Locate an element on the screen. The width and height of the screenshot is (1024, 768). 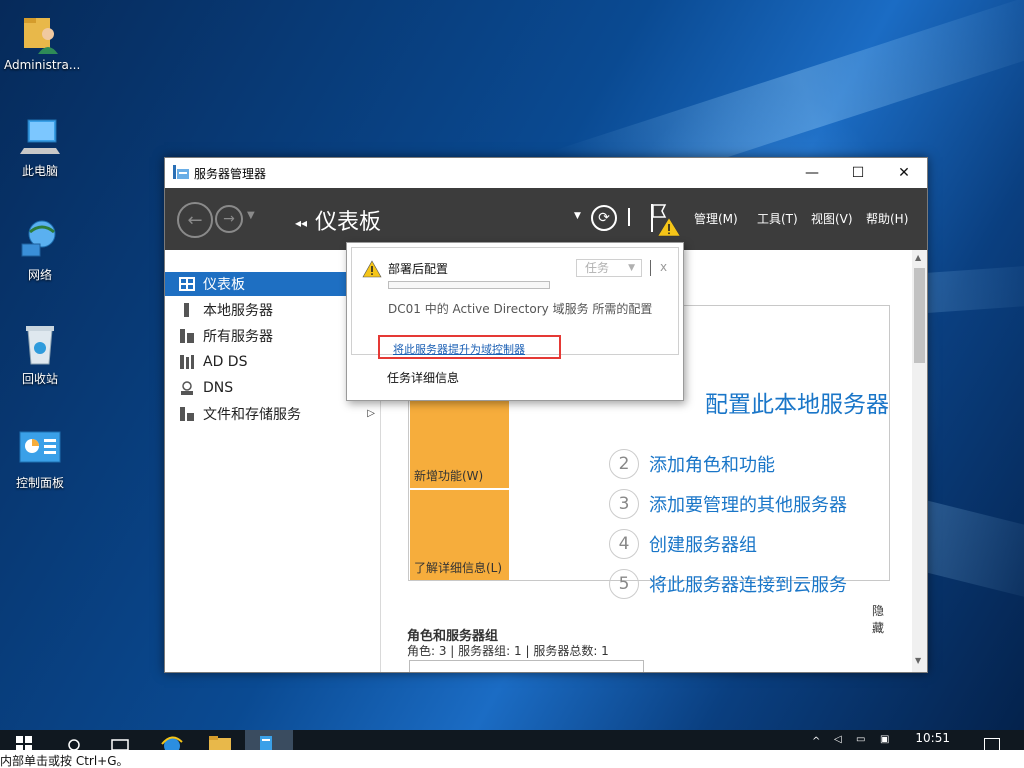
search-icon is located at coordinates (74, 744).